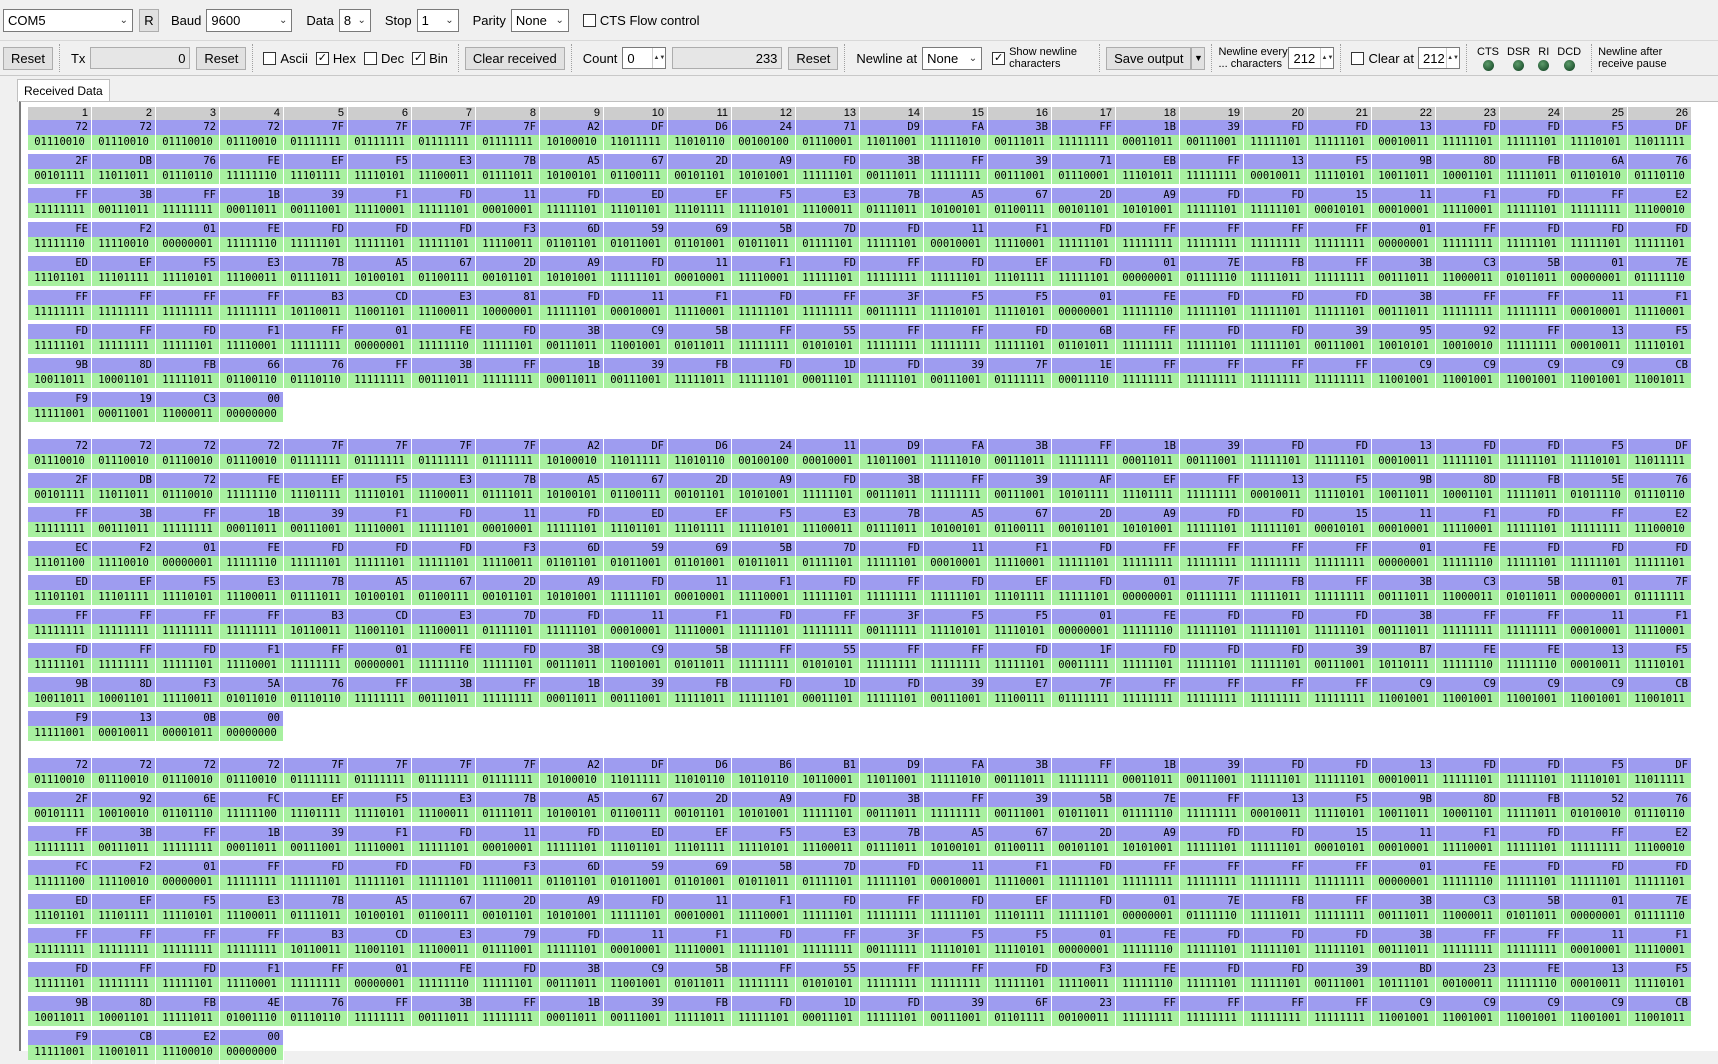 This screenshot has width=1718, height=1064. Describe the element at coordinates (285, 58) in the screenshot. I see `ascii-checkbox: Ascii` at that location.